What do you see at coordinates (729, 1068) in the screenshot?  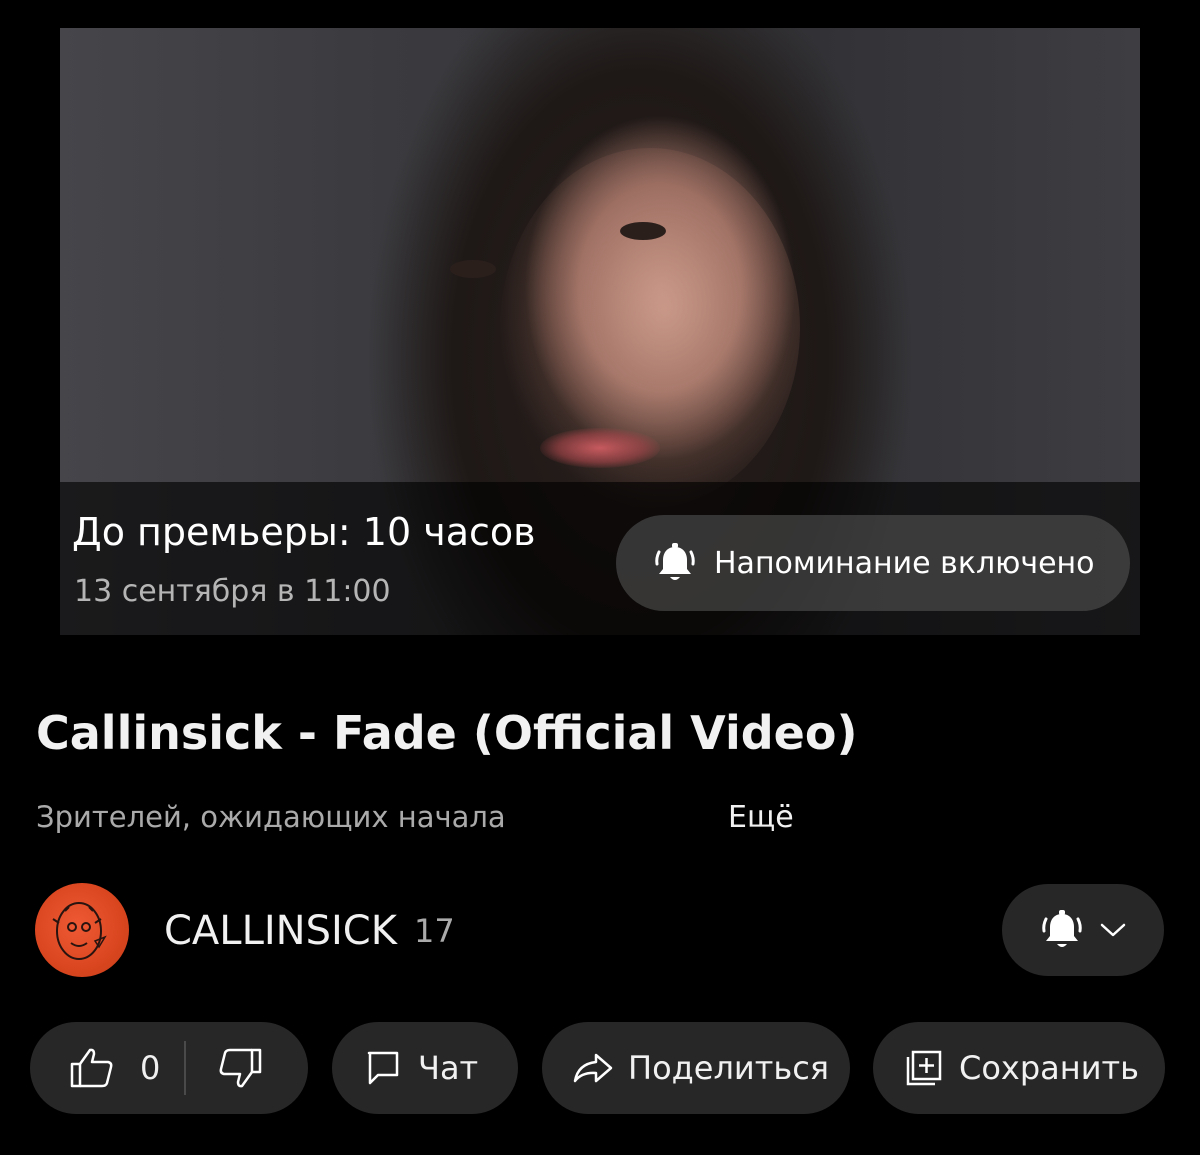 I see `share-label: Поделиться` at bounding box center [729, 1068].